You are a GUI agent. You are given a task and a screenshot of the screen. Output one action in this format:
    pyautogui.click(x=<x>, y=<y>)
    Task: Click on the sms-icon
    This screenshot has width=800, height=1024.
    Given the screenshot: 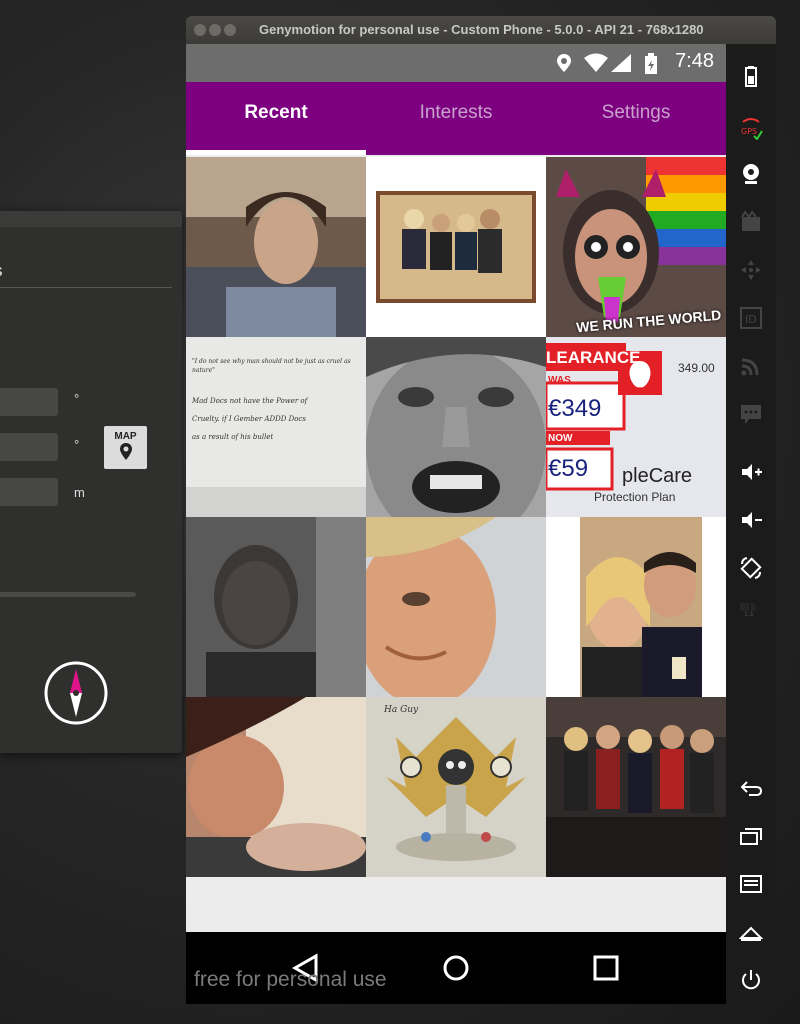 What is the action you would take?
    pyautogui.click(x=751, y=414)
    